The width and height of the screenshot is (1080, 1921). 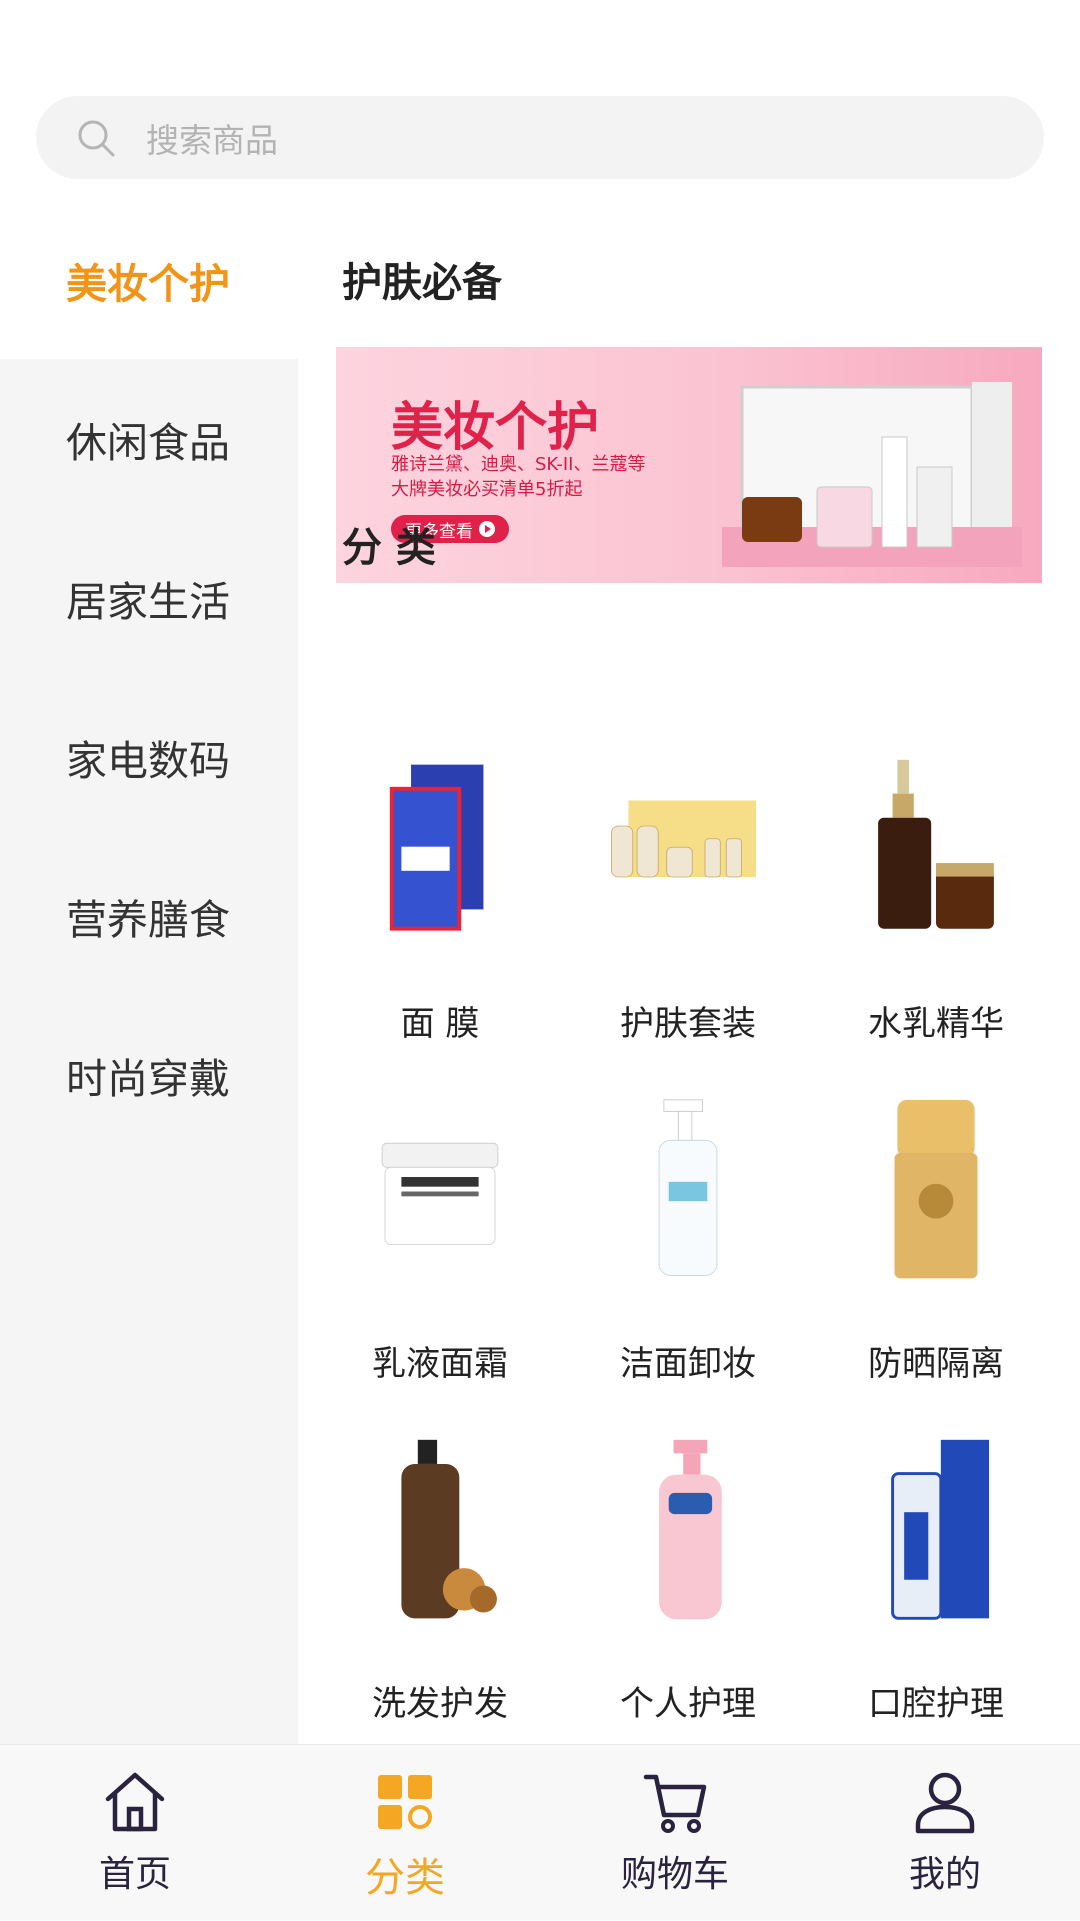 What do you see at coordinates (449, 1529) in the screenshot?
I see `shampoo-icon` at bounding box center [449, 1529].